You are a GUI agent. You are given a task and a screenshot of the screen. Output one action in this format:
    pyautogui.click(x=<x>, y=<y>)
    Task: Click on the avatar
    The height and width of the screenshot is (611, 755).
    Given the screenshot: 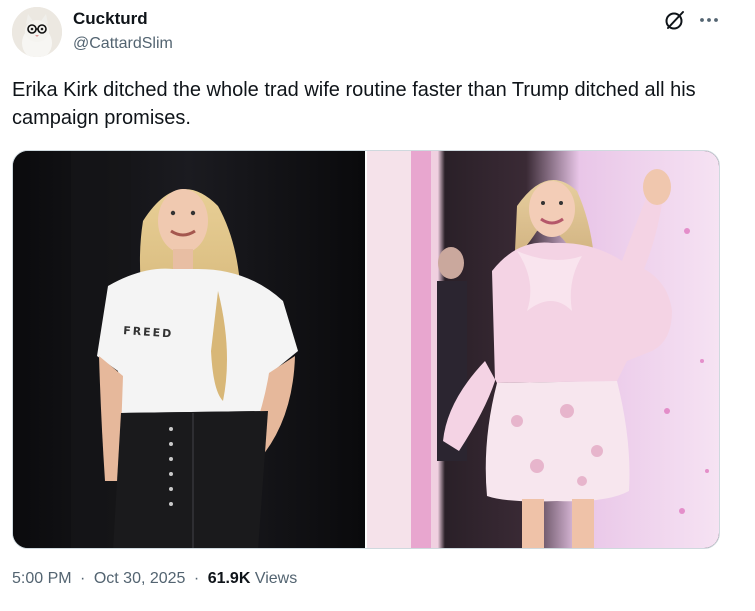 What is the action you would take?
    pyautogui.click(x=37, y=32)
    